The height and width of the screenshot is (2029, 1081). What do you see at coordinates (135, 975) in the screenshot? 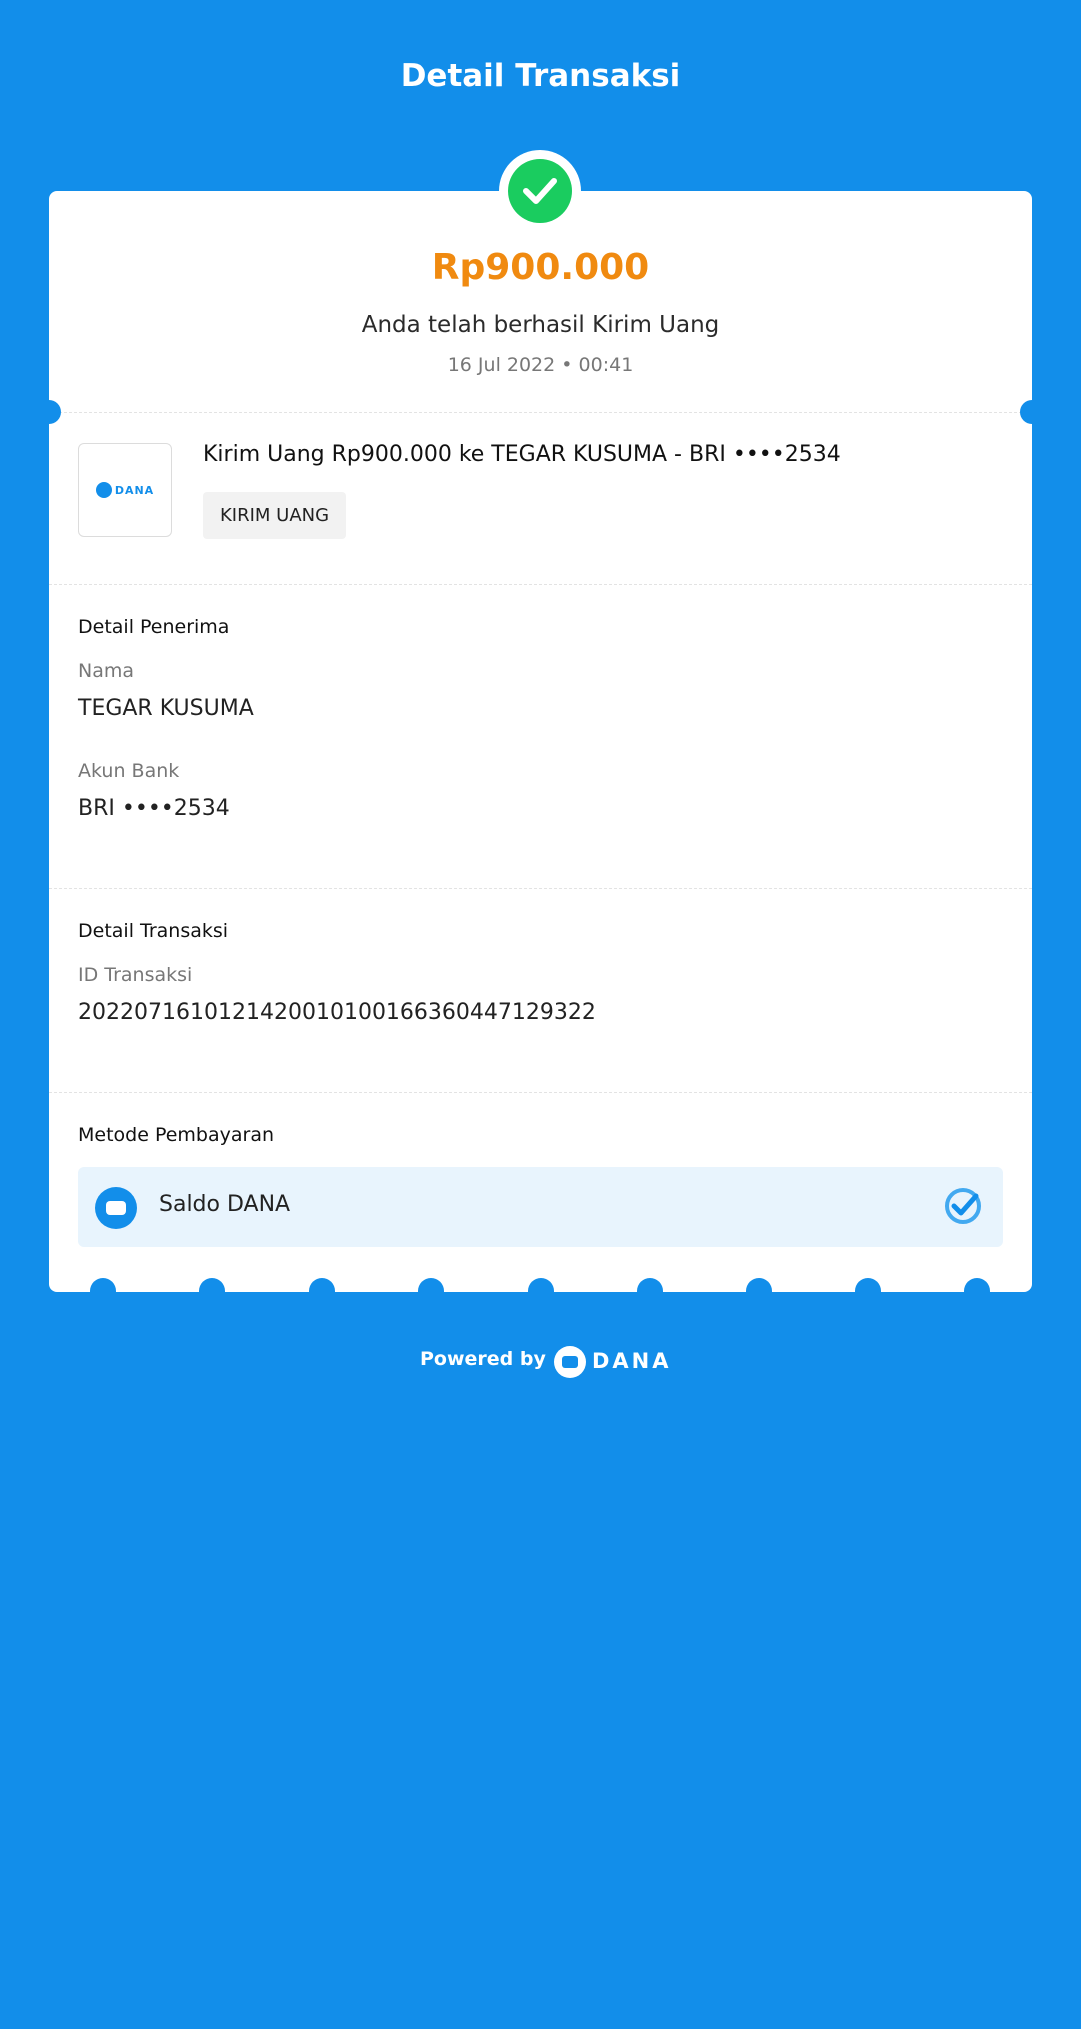
I see `transaction-id-label: ID Transaksi` at bounding box center [135, 975].